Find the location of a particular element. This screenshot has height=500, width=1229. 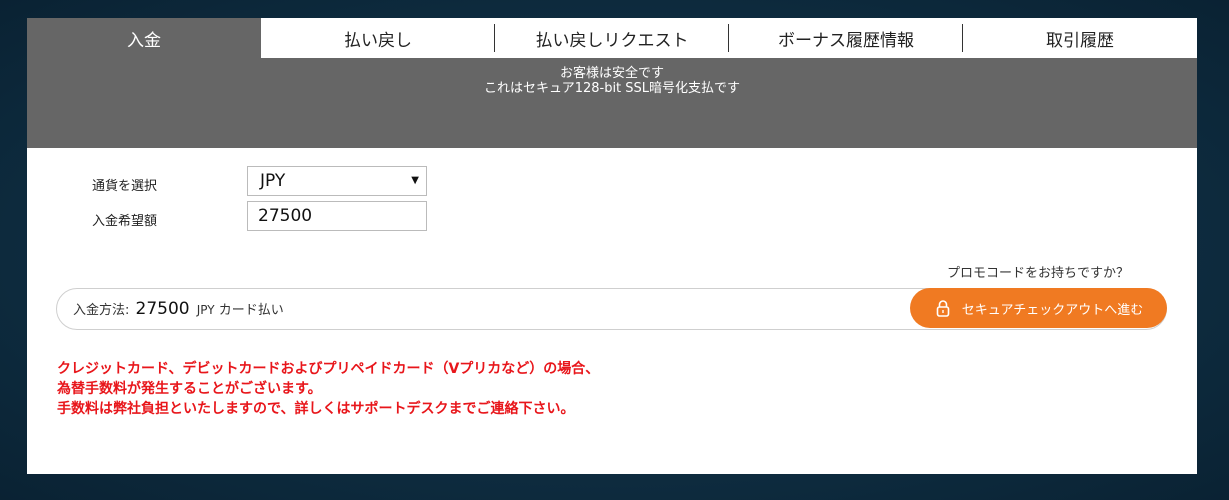

tab-withdraw: 払い戻し is located at coordinates (378, 38).